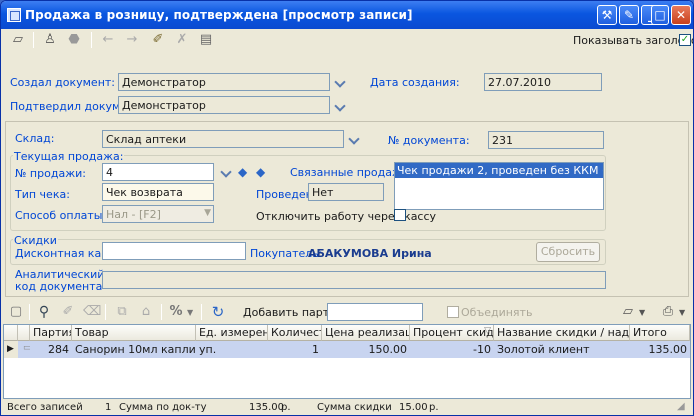 Image resolution: width=694 pixels, height=416 pixels. Describe the element at coordinates (16, 312) in the screenshot. I see `new-row-icon: ▢` at that location.